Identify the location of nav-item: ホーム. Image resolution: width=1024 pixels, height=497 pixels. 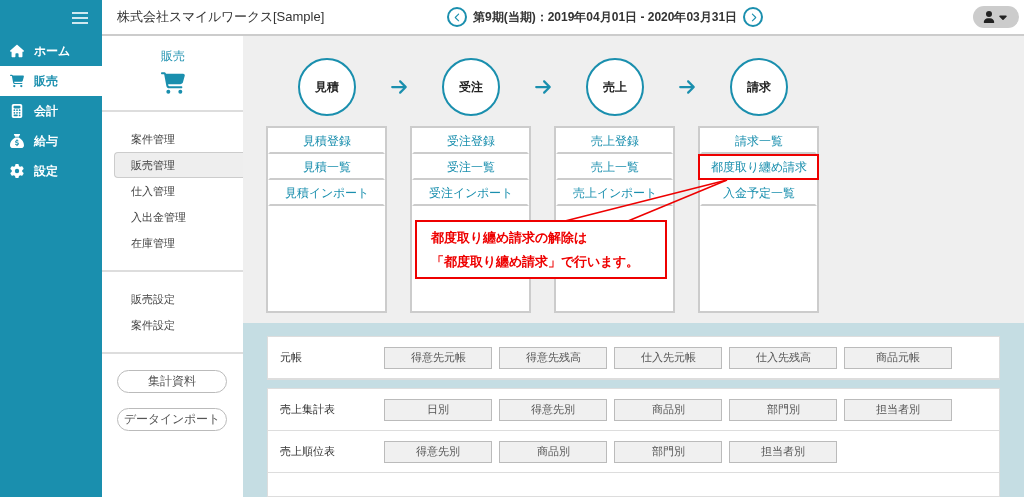
(51, 51).